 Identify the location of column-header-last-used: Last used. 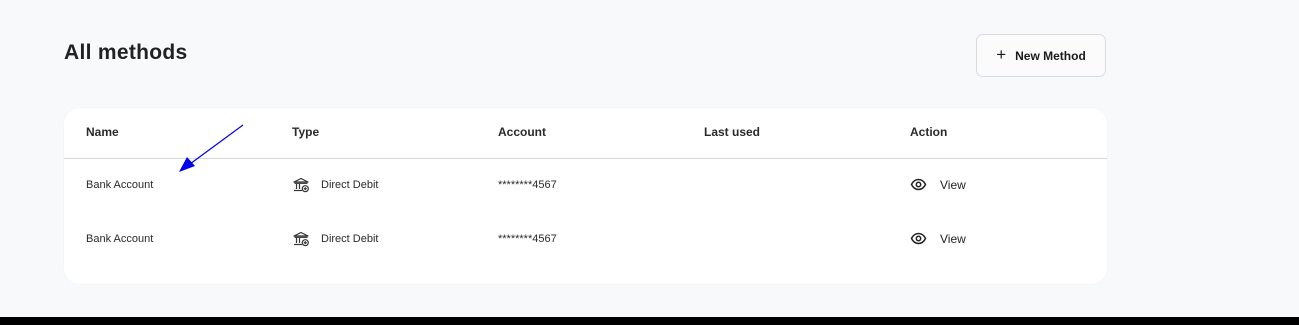
(732, 132).